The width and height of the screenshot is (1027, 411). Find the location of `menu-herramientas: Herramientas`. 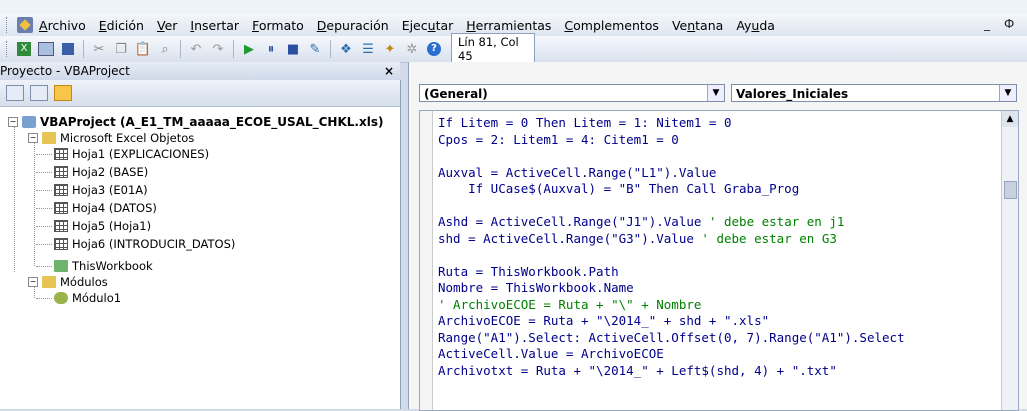

menu-herramientas: Herramientas is located at coordinates (508, 25).